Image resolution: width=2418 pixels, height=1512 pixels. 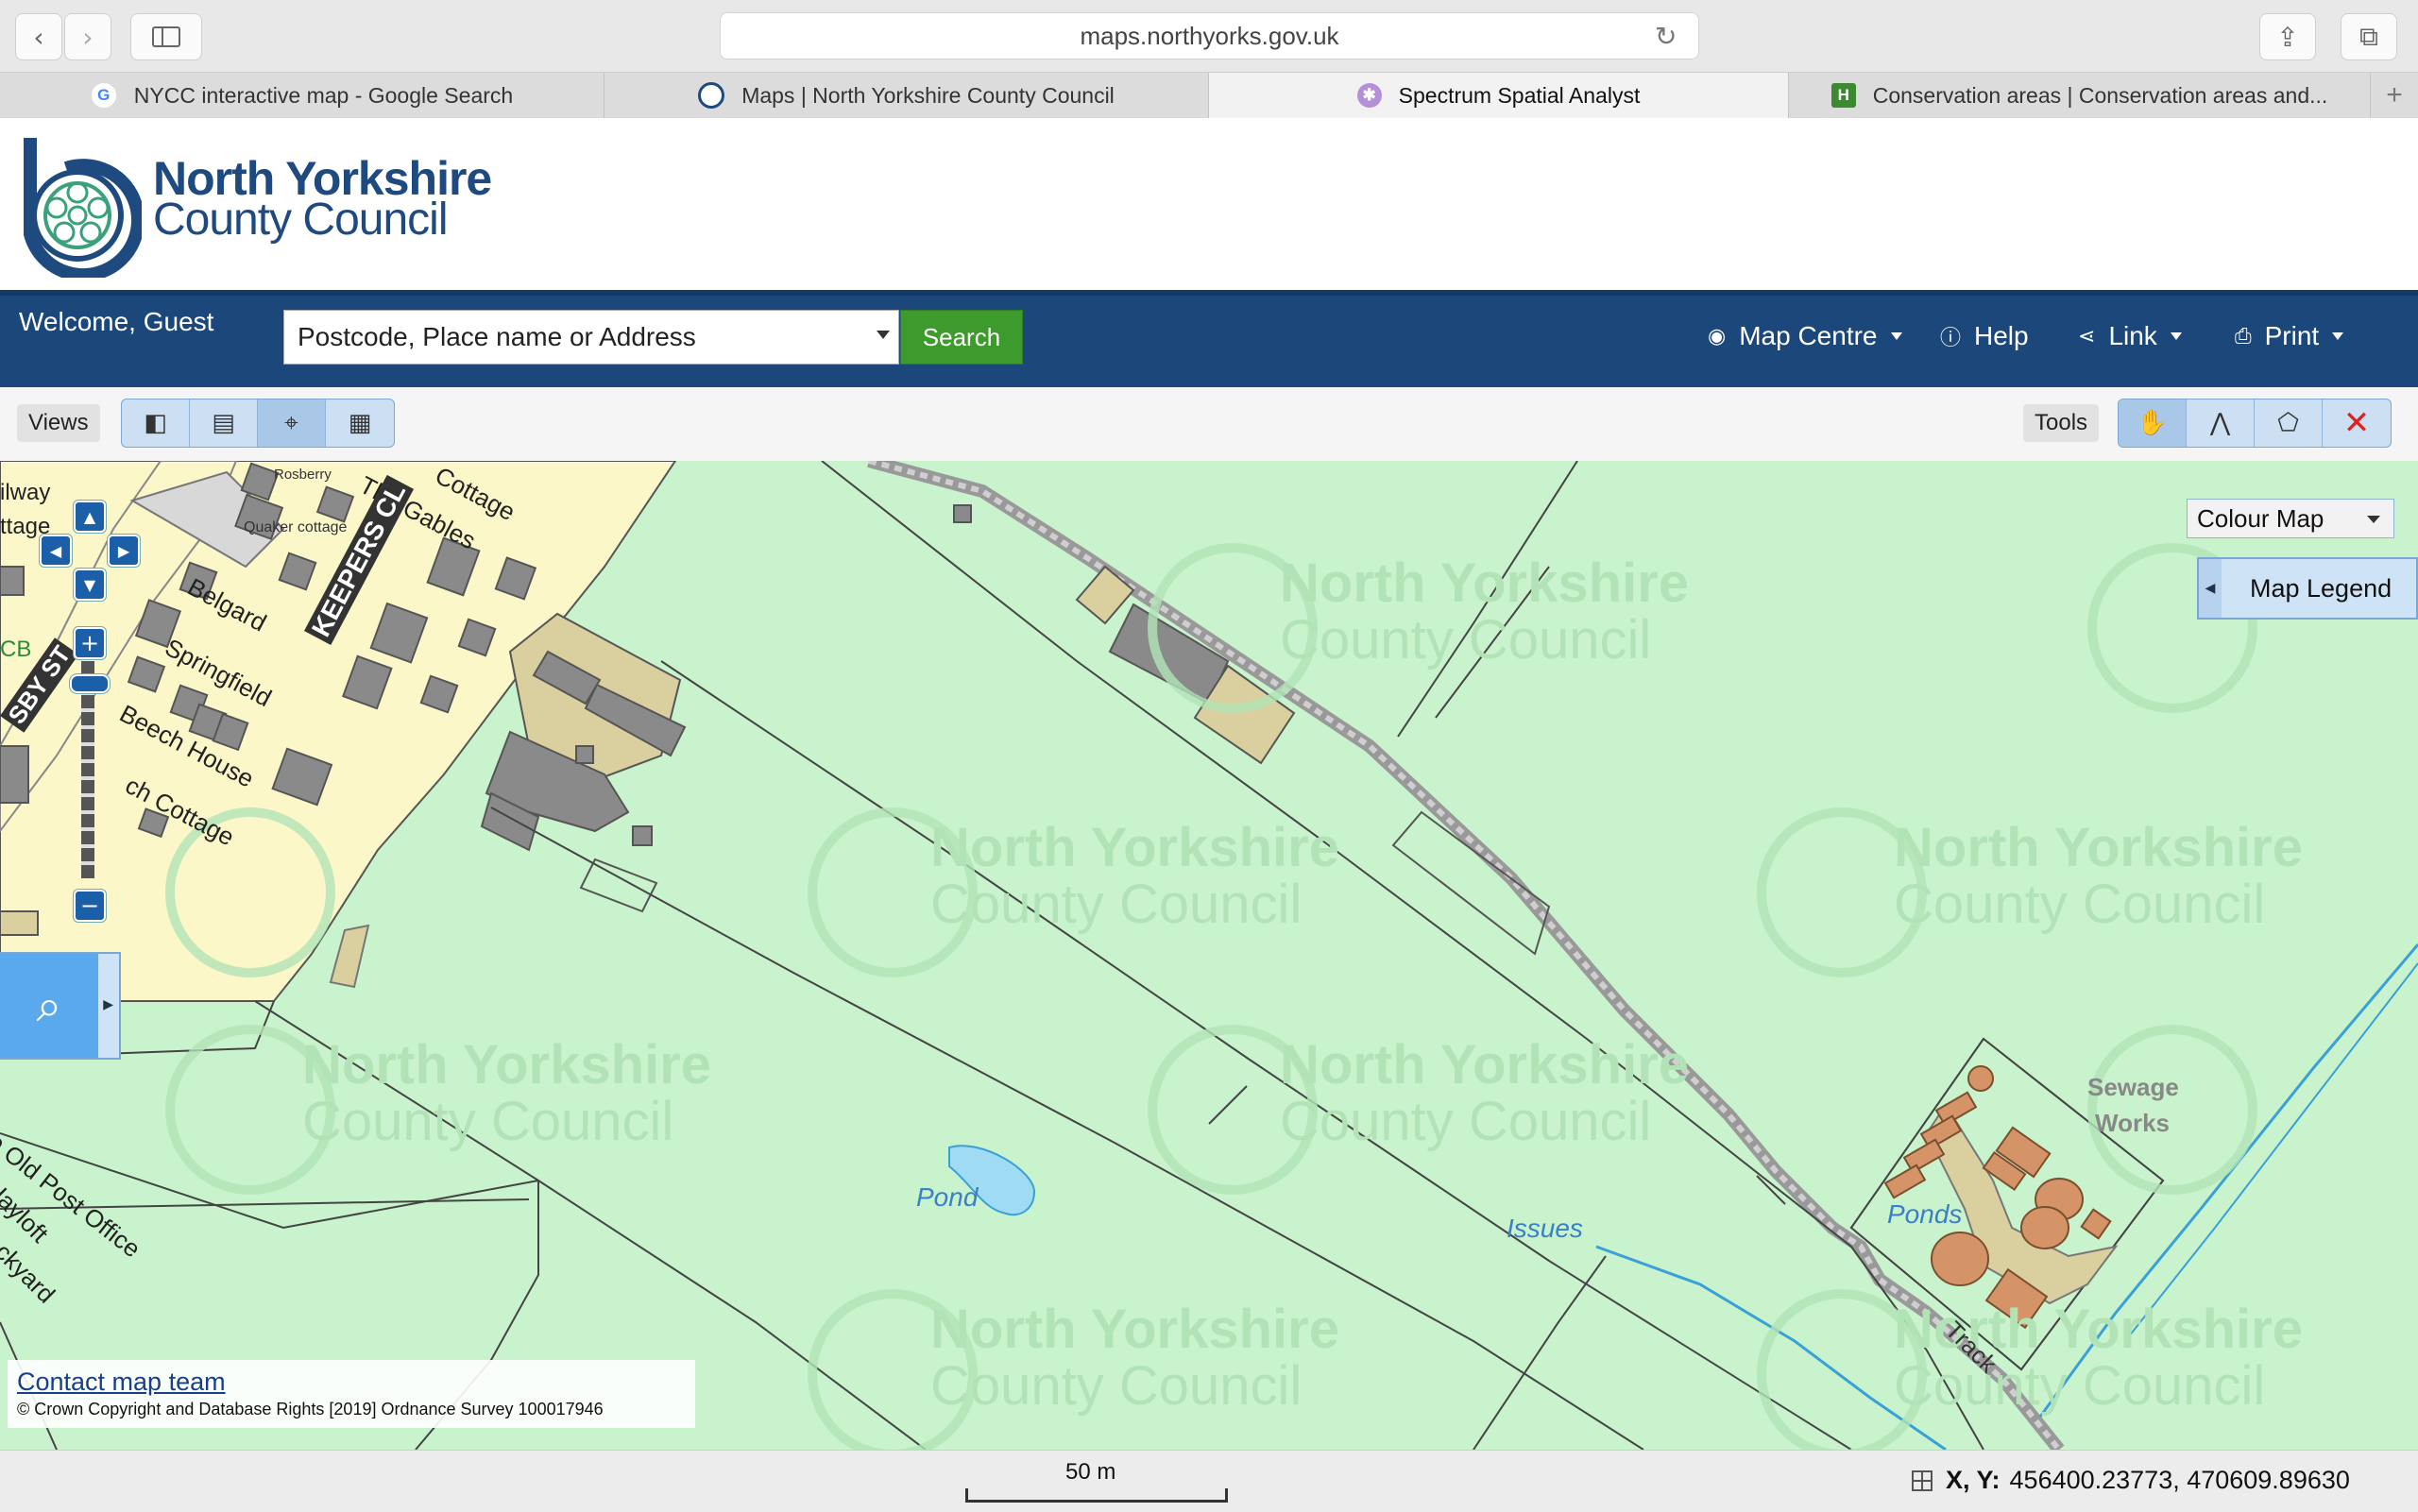 What do you see at coordinates (87, 37) in the screenshot?
I see `forward-button: ›` at bounding box center [87, 37].